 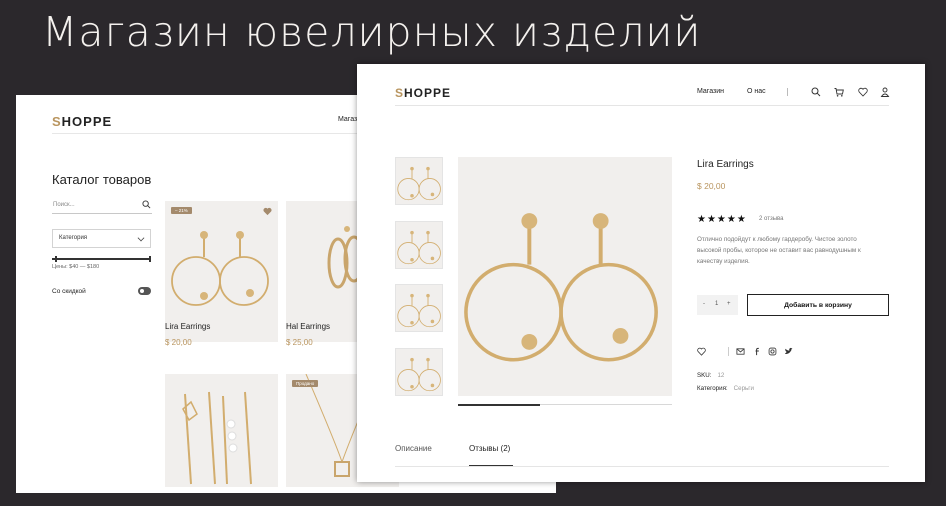 I want to click on header-divider, so click(x=642, y=105).